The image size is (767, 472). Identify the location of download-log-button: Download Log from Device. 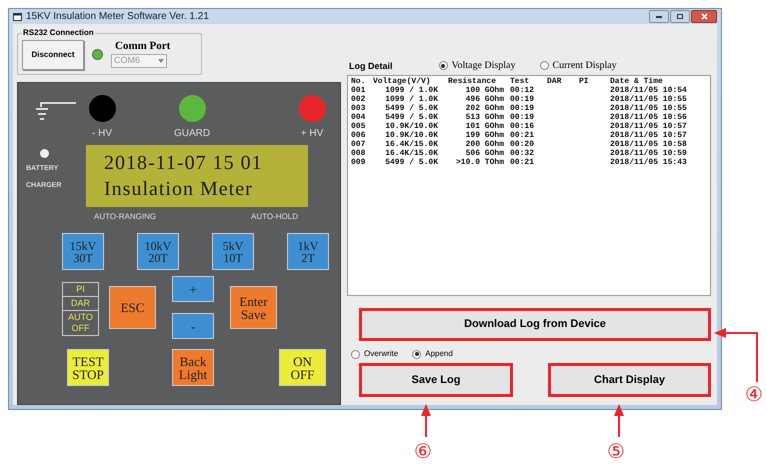
(535, 324).